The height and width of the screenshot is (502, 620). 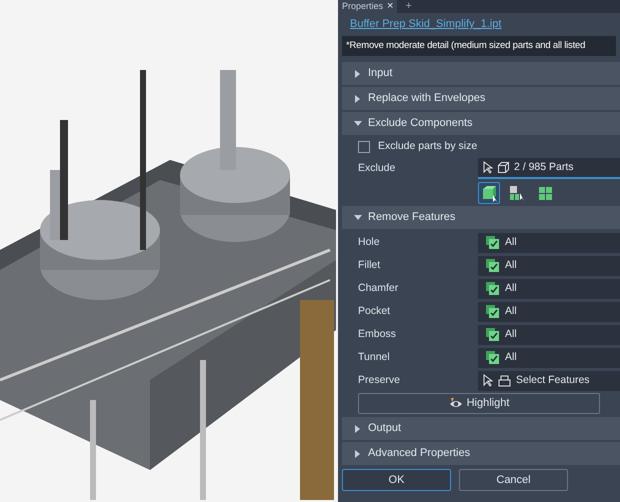 What do you see at coordinates (385, 428) in the screenshot?
I see `section-title: Output` at bounding box center [385, 428].